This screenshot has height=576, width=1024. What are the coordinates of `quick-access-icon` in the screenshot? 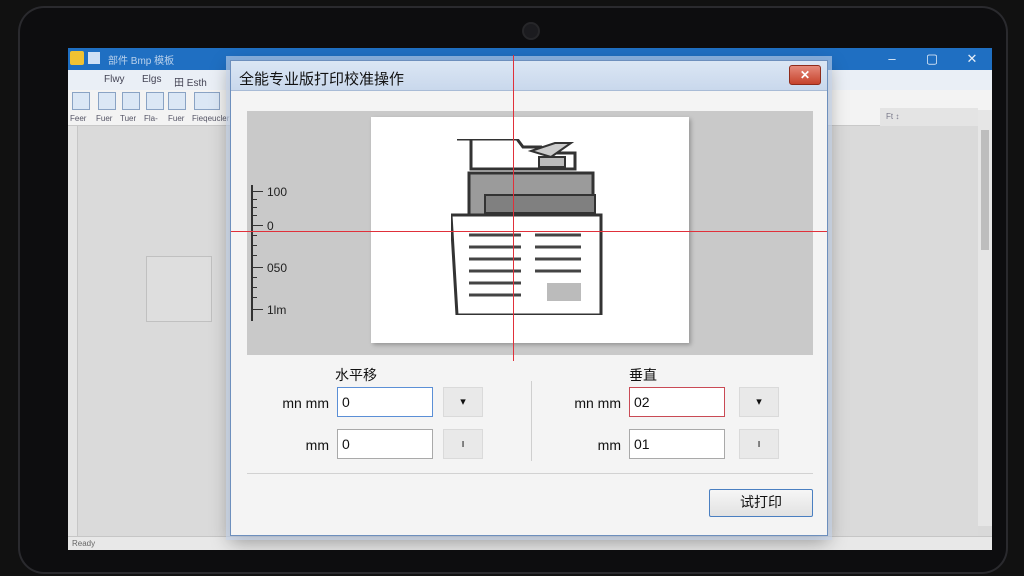 It's located at (94, 58).